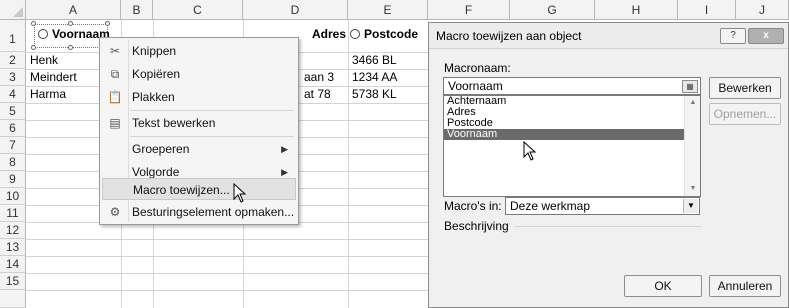  I want to click on bewerken-button: Bewerken, so click(745, 88).